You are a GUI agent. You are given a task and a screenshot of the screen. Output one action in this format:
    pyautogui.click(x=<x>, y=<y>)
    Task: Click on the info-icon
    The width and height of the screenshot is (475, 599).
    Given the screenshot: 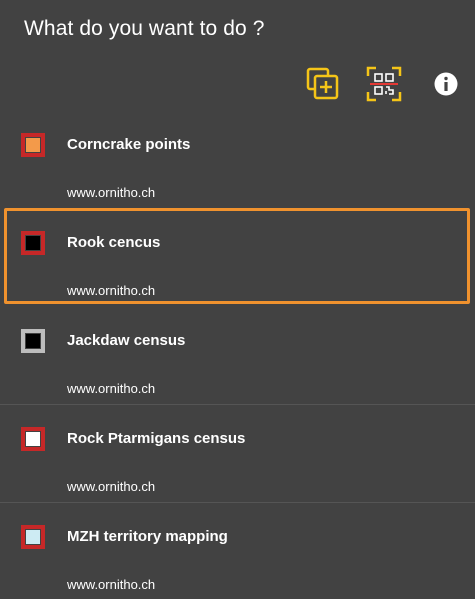 What is the action you would take?
    pyautogui.click(x=446, y=84)
    